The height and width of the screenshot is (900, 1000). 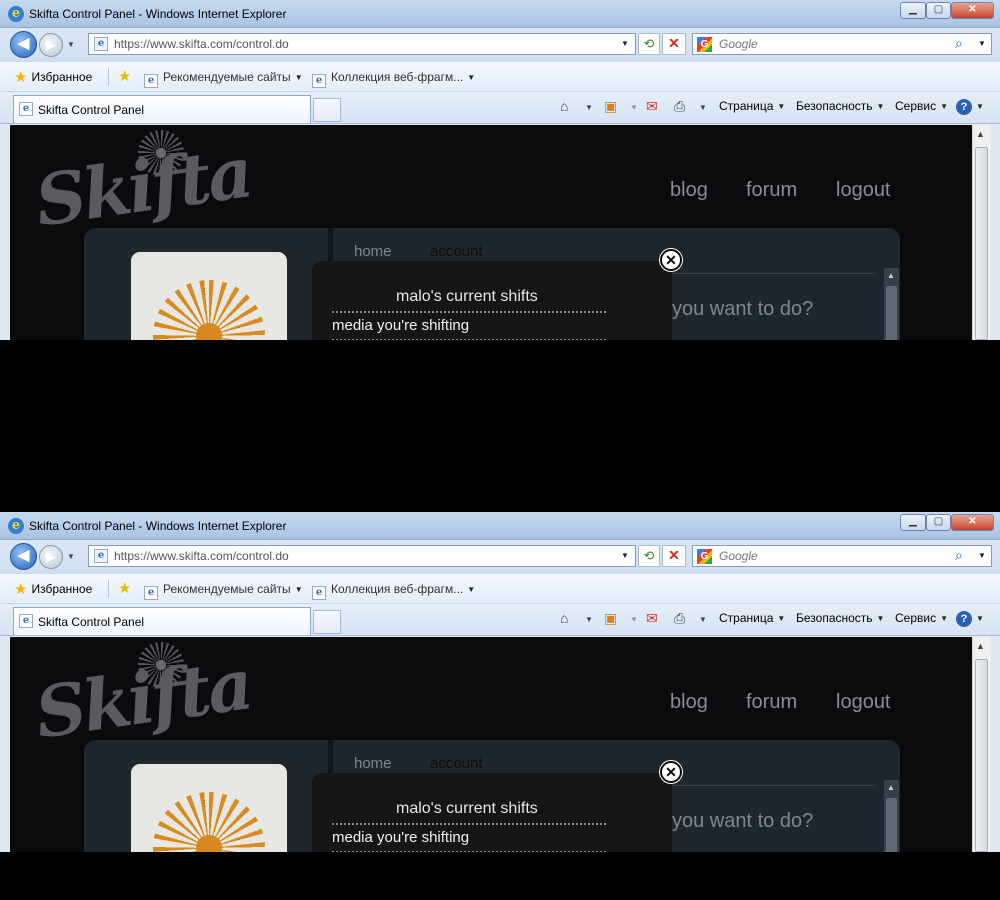 I want to click on black-footer, so click(x=500, y=876).